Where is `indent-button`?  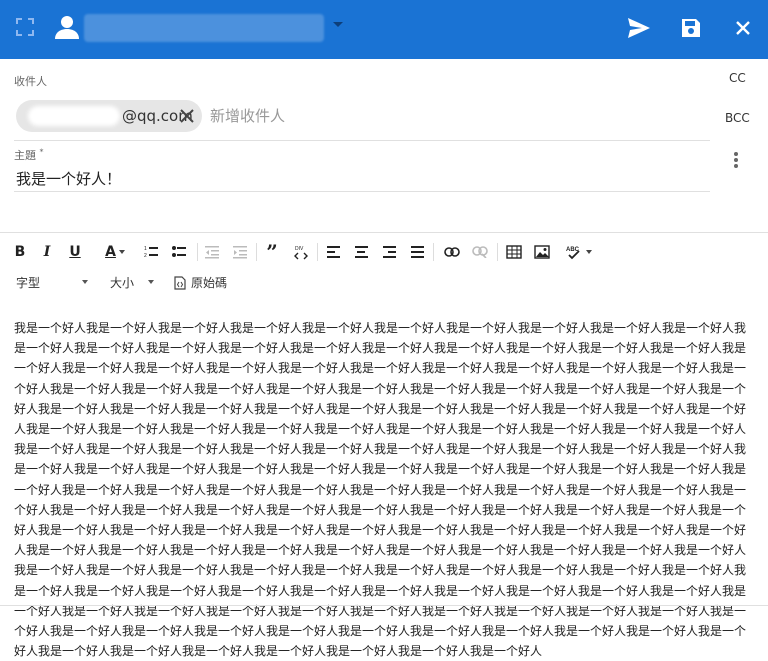
indent-button is located at coordinates (240, 252).